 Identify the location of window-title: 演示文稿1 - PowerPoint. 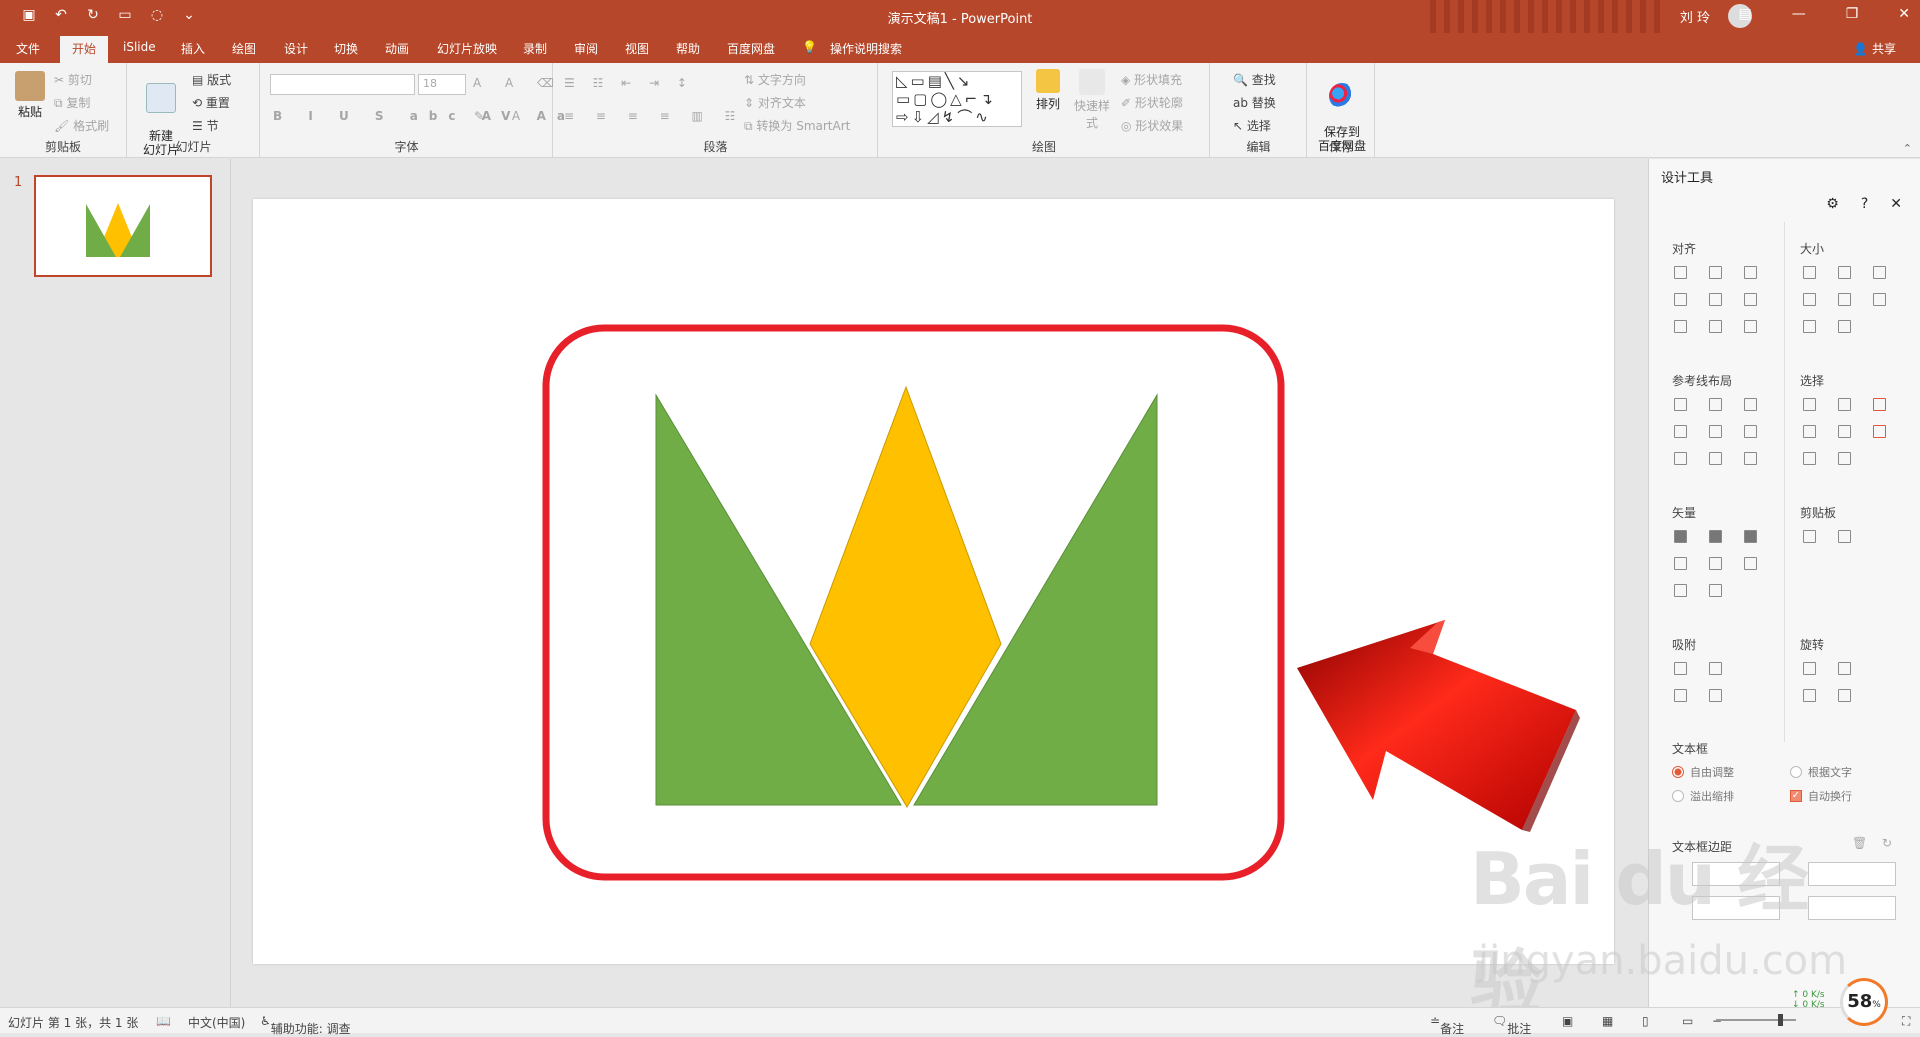
(960, 19).